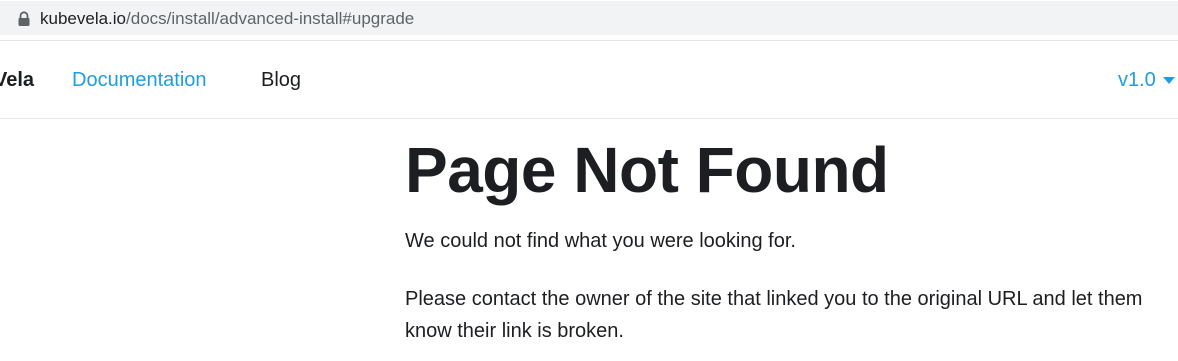 The height and width of the screenshot is (361, 1178). What do you see at coordinates (647, 170) in the screenshot?
I see `page-title: Page Not Found` at bounding box center [647, 170].